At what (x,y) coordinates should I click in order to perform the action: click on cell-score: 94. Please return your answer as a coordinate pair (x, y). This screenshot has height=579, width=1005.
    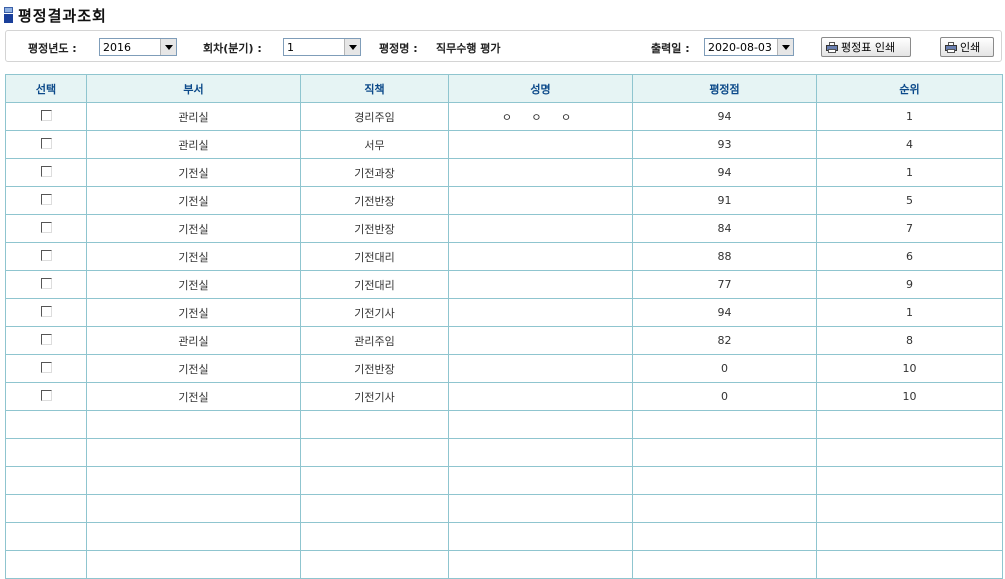
    Looking at the image, I should click on (724, 172).